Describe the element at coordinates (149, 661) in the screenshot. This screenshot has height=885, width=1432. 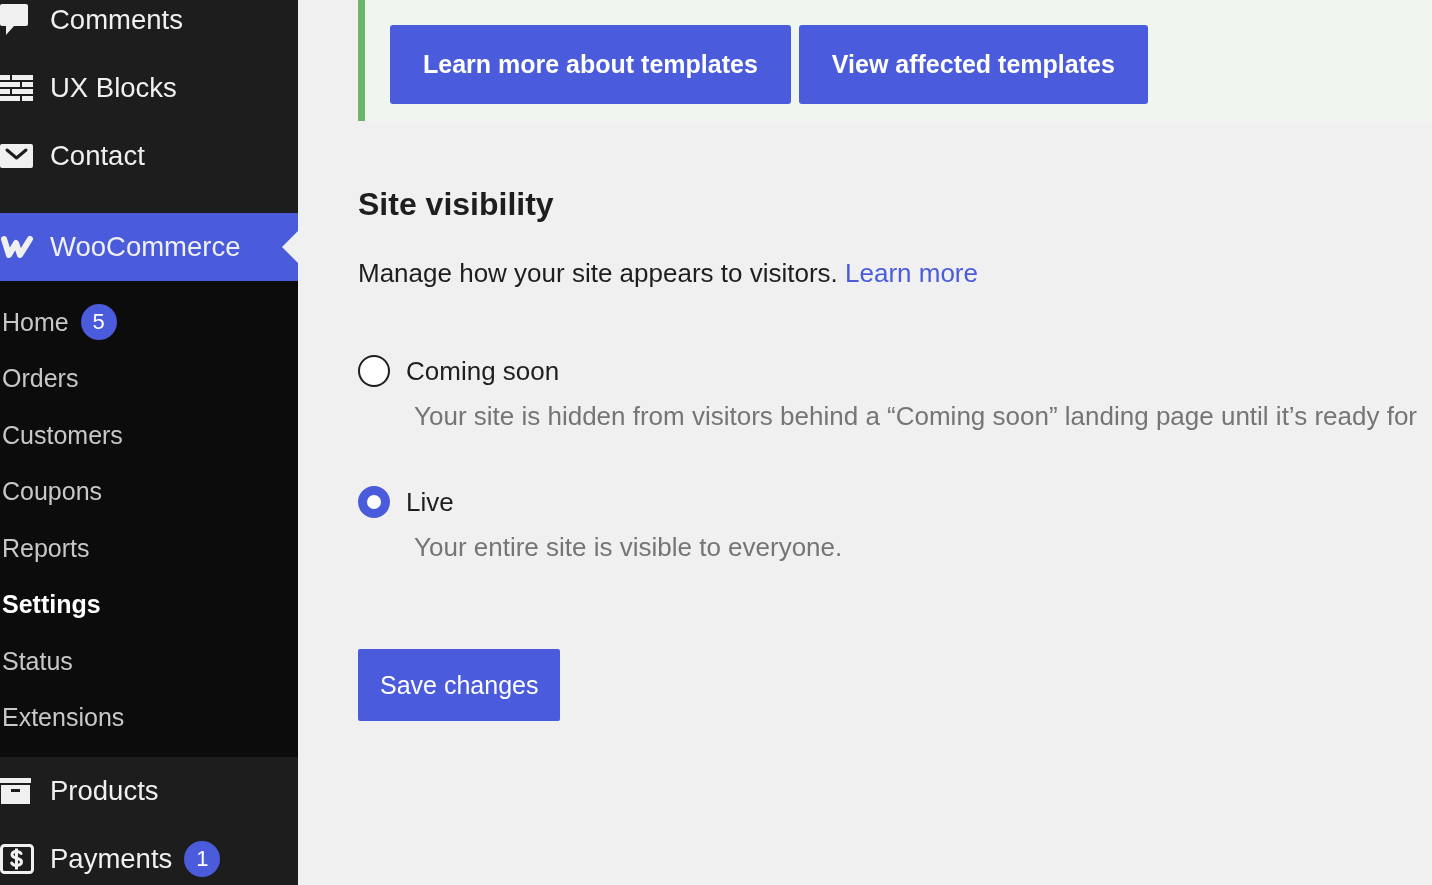
I see `submenu-item: Status` at that location.